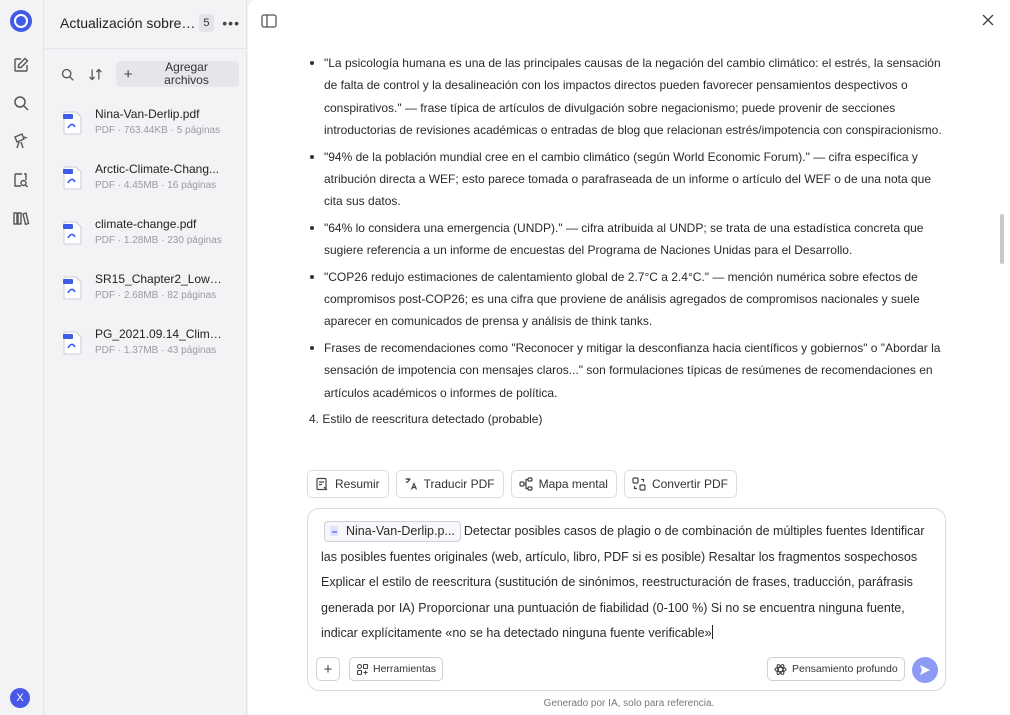 This screenshot has height=715, width=1010. What do you see at coordinates (21, 65) in the screenshot?
I see `edit-icon` at bounding box center [21, 65].